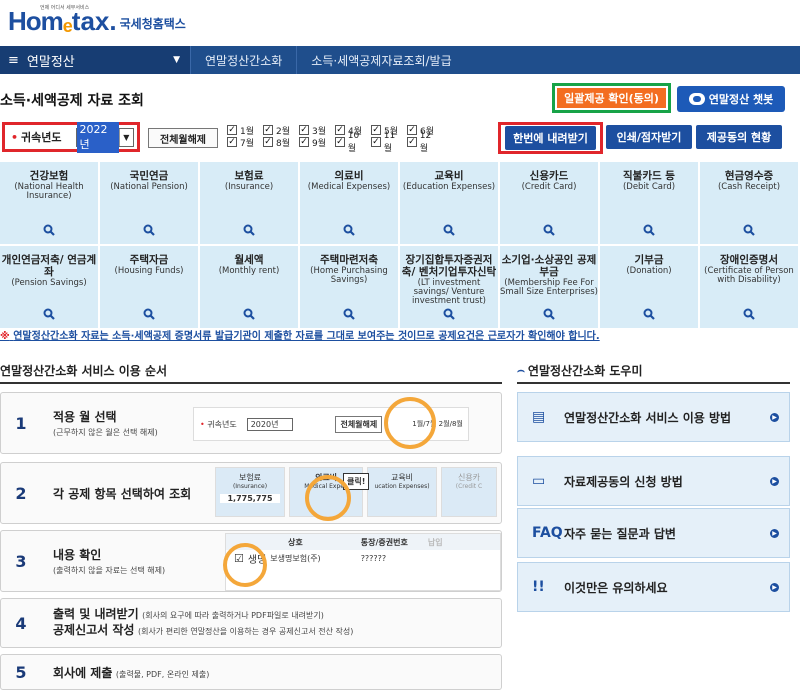 This screenshot has height=694, width=800. I want to click on category-title: 직불카드 등, so click(649, 176).